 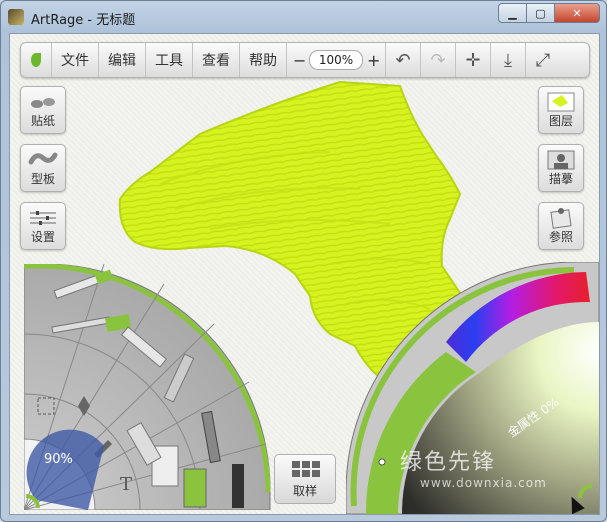 I want to click on maximize-button: ▢, so click(x=540, y=13).